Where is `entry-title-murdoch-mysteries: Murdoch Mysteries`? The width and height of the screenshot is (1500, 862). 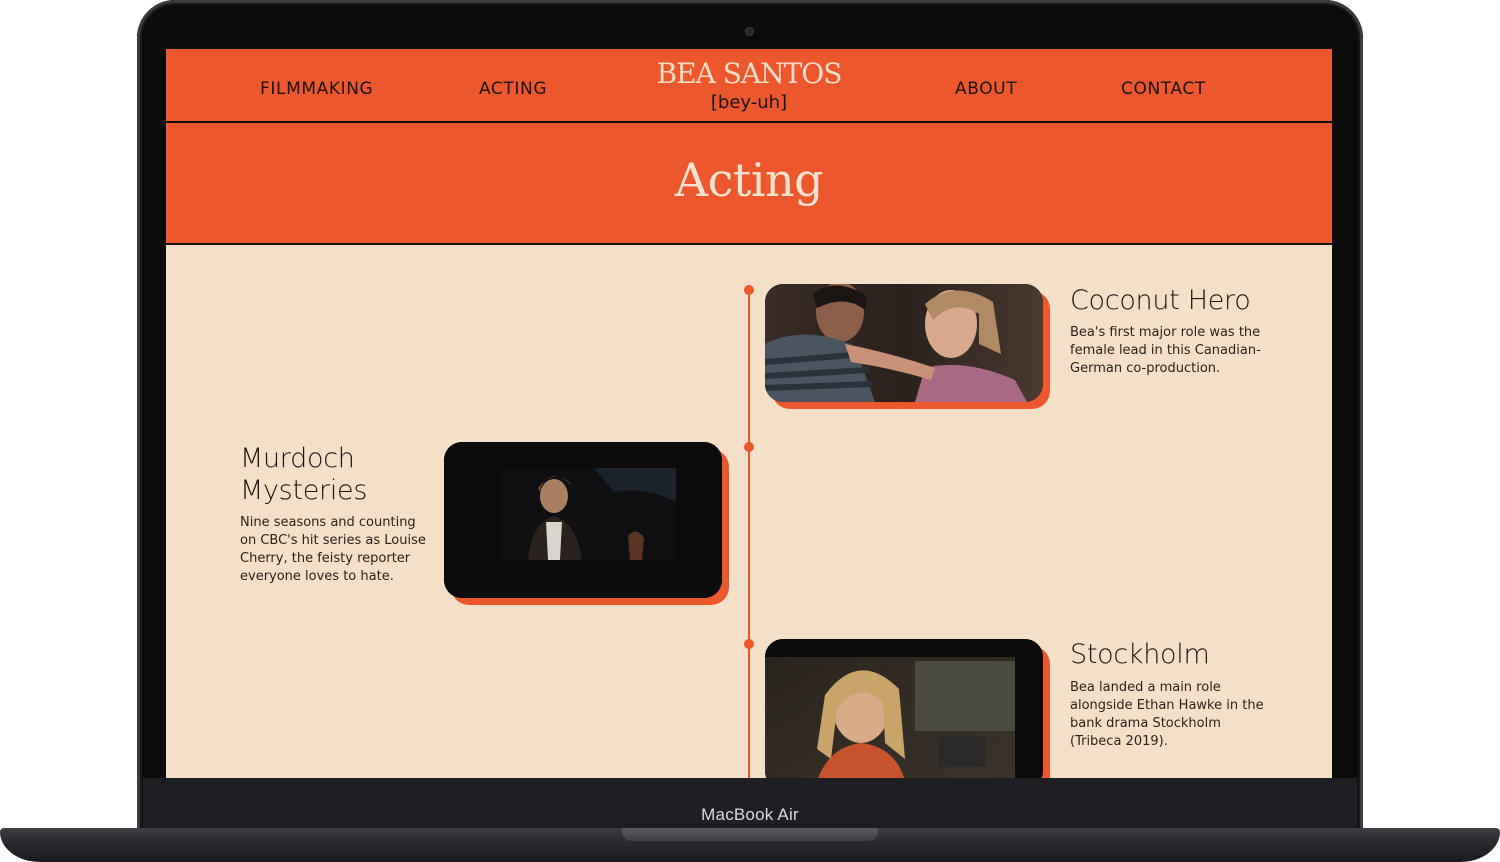
entry-title-murdoch-mysteries: Murdoch Mysteries is located at coordinates (304, 474).